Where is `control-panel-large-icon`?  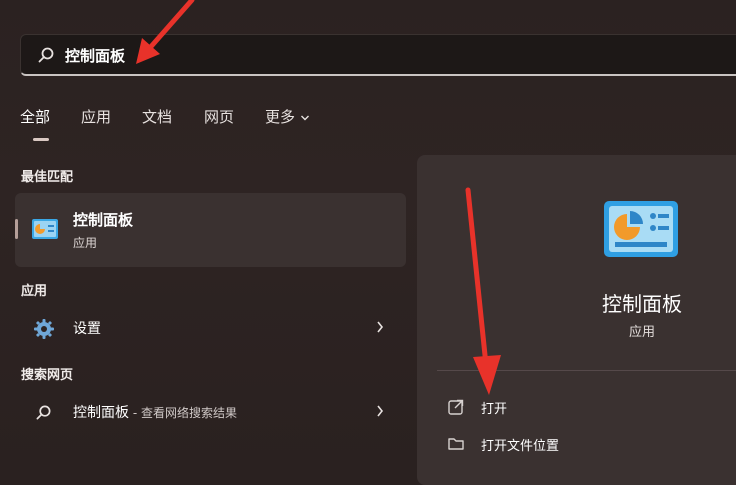
control-panel-large-icon is located at coordinates (641, 232).